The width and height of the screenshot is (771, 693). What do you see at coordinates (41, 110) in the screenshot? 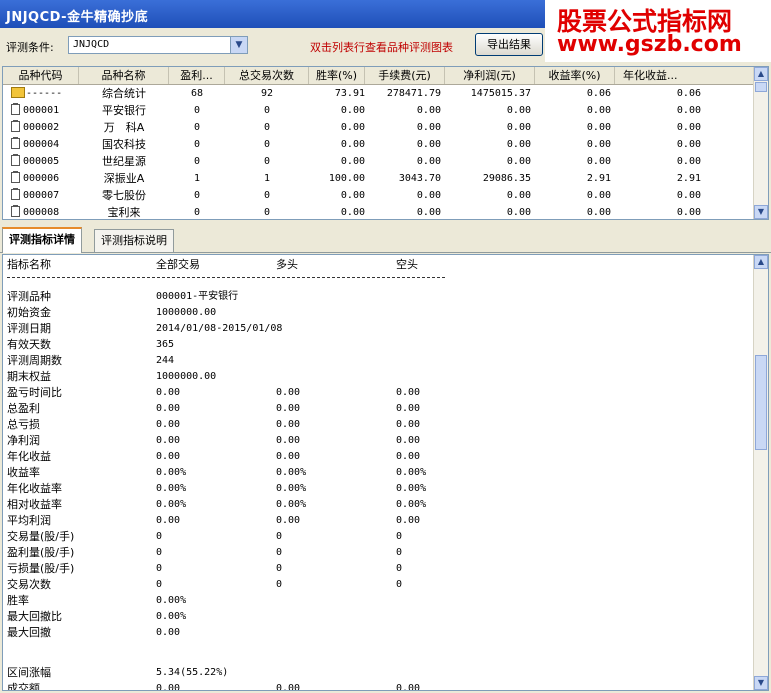
I see `cell-code: 000001` at bounding box center [41, 110].